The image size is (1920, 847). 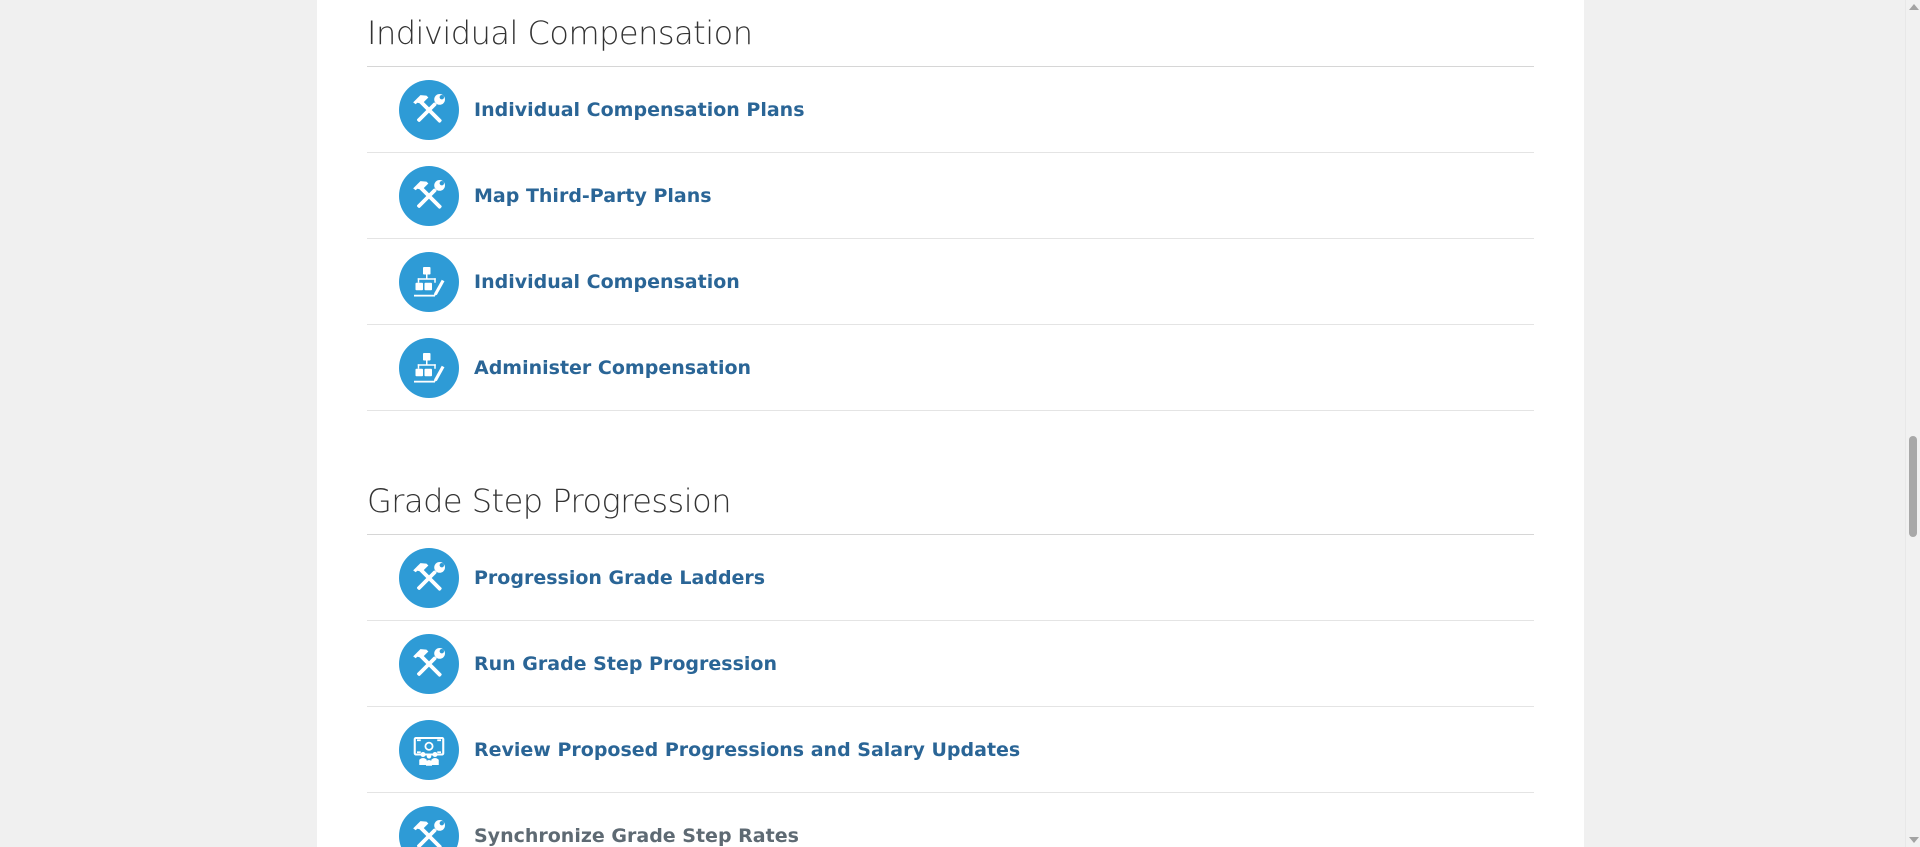 I want to click on task-label: Map Third-Party Plans, so click(x=593, y=196).